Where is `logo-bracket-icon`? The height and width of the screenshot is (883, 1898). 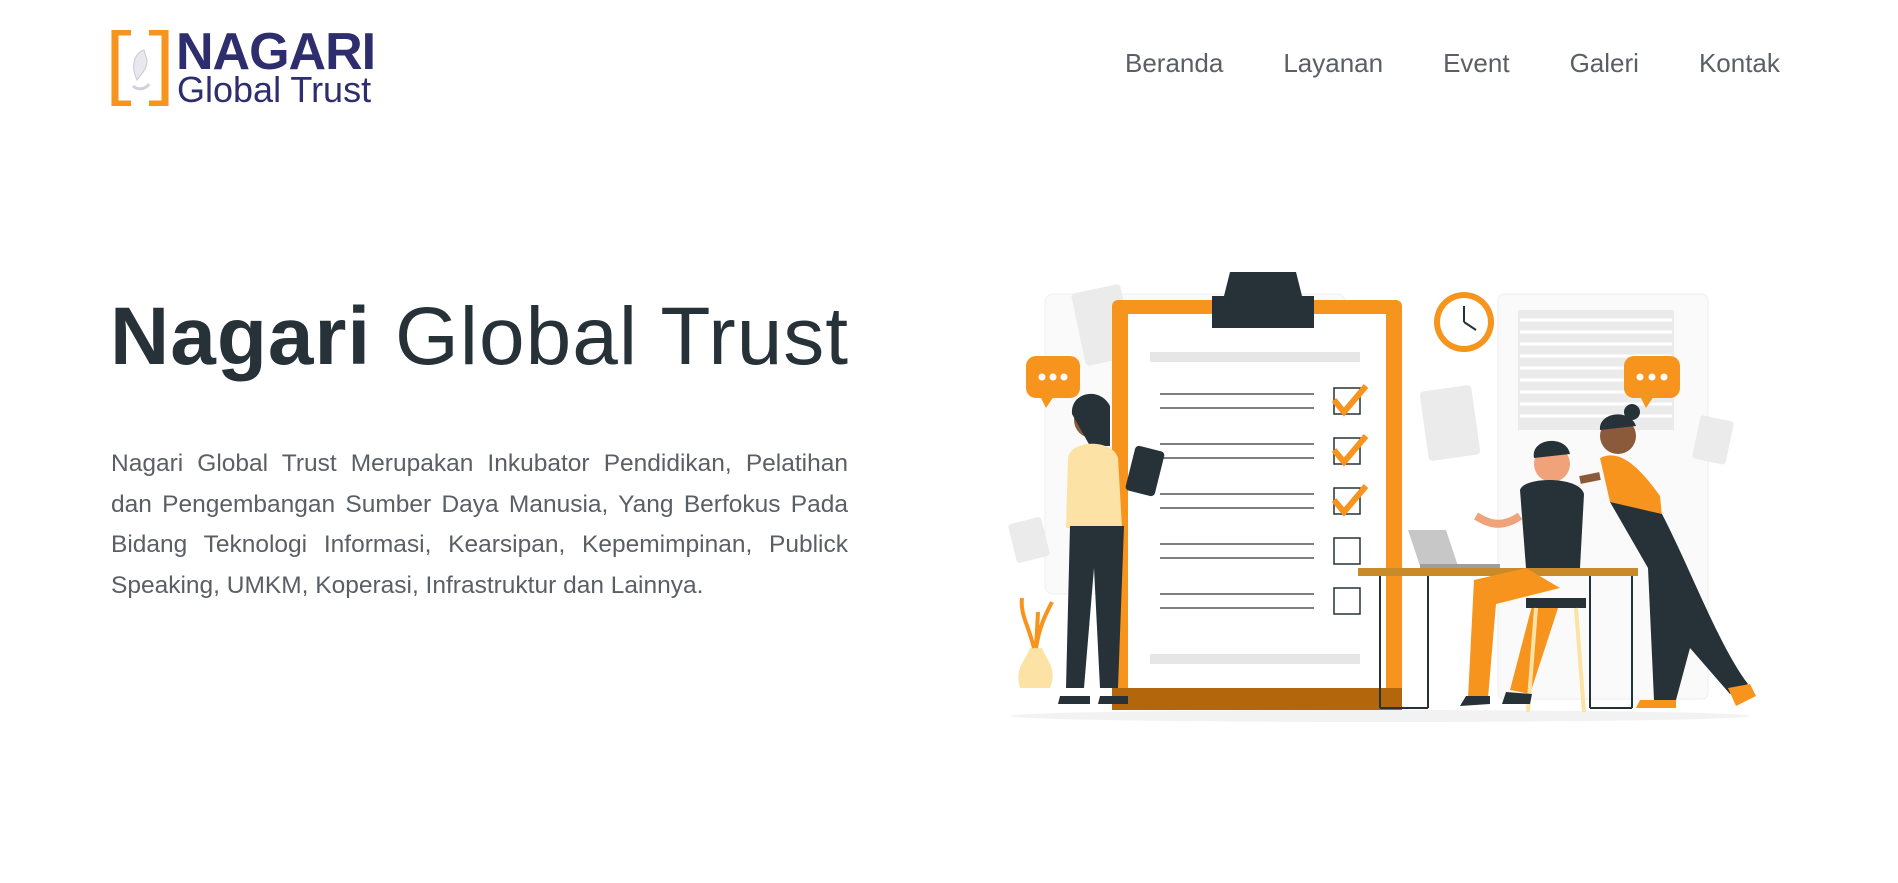
logo-bracket-icon is located at coordinates (140, 68).